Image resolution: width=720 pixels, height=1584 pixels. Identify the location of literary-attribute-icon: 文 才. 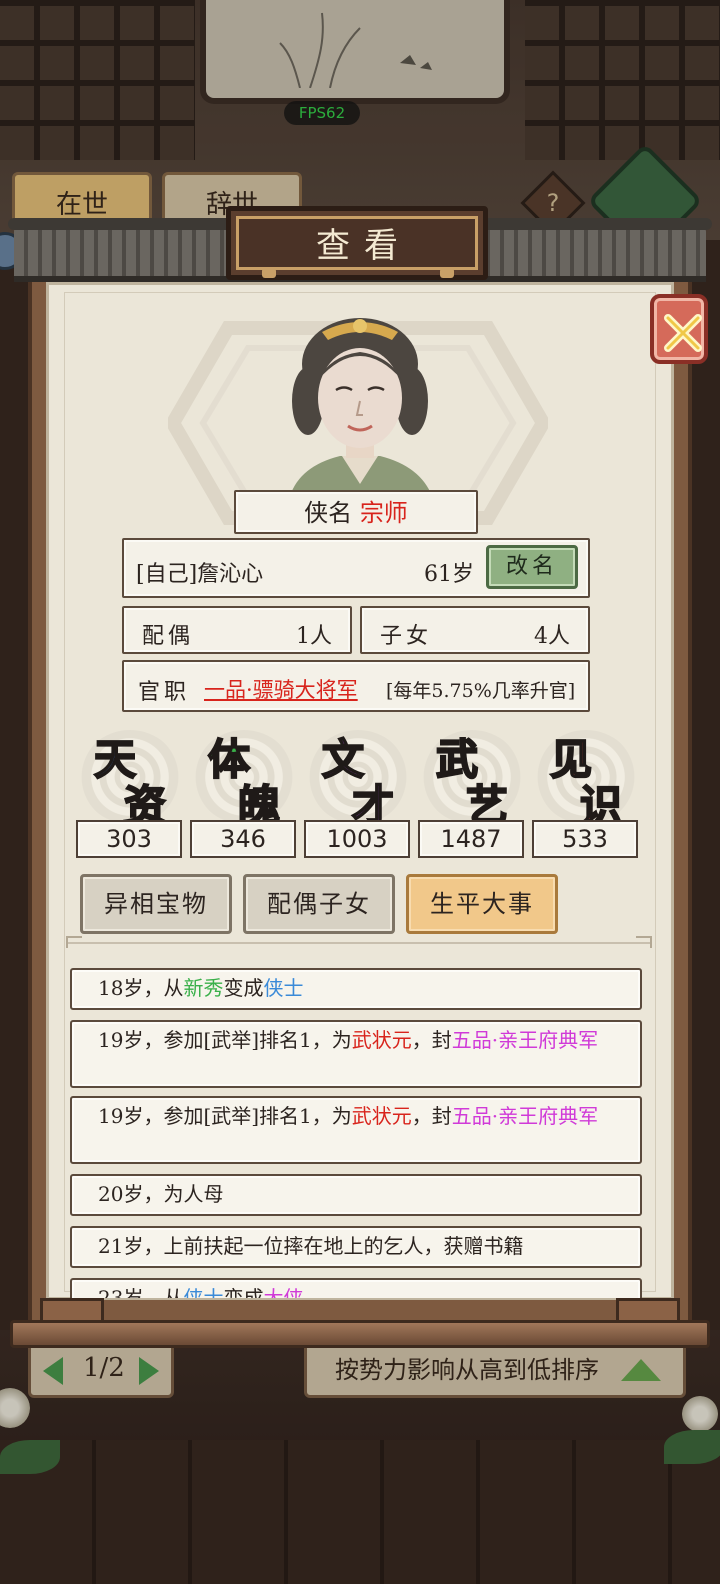
(358, 776).